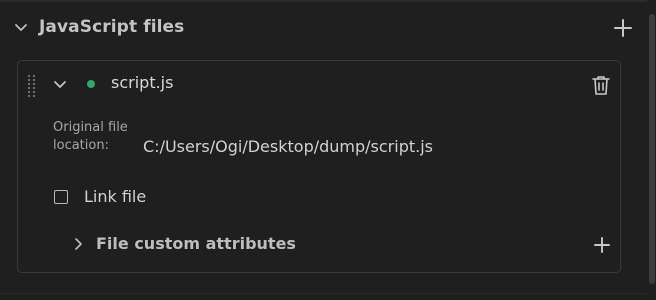  I want to click on link-file-checkbox, so click(61, 197).